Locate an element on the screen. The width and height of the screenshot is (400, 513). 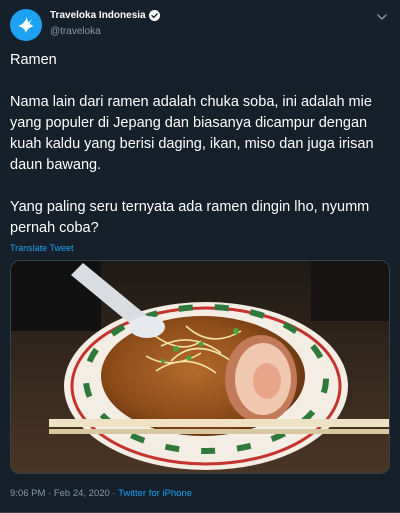
tweet-paragraph: Ramen is located at coordinates (33, 60).